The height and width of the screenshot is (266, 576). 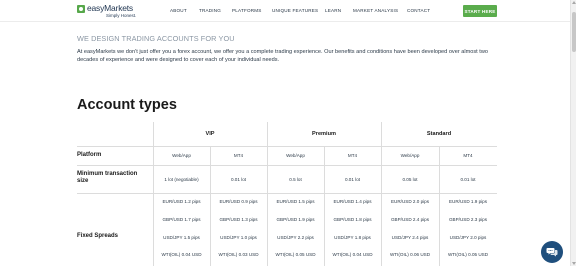 What do you see at coordinates (238, 254) in the screenshot?
I see `spread-vip-mt4-wti: WTI(OIL) 0.03 USD` at bounding box center [238, 254].